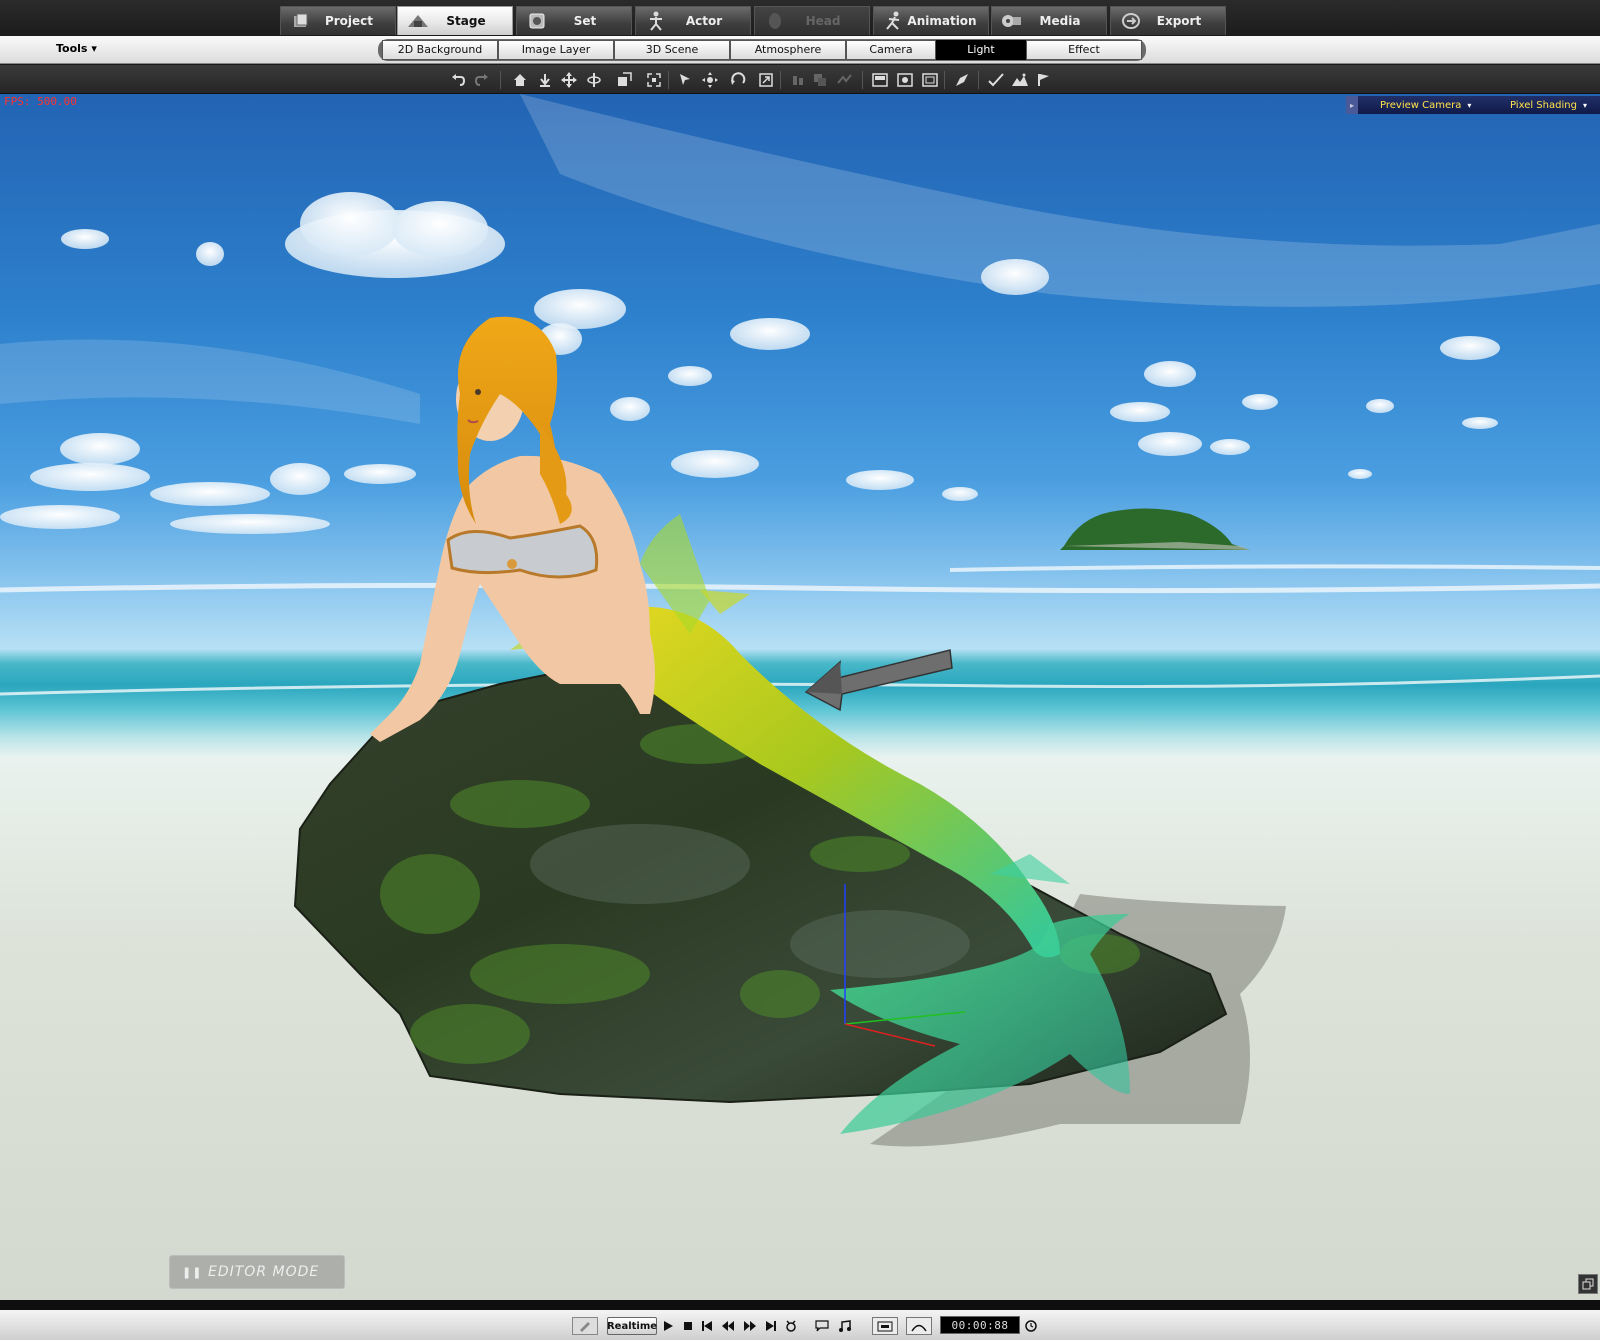  I want to click on record-icon, so click(885, 1326).